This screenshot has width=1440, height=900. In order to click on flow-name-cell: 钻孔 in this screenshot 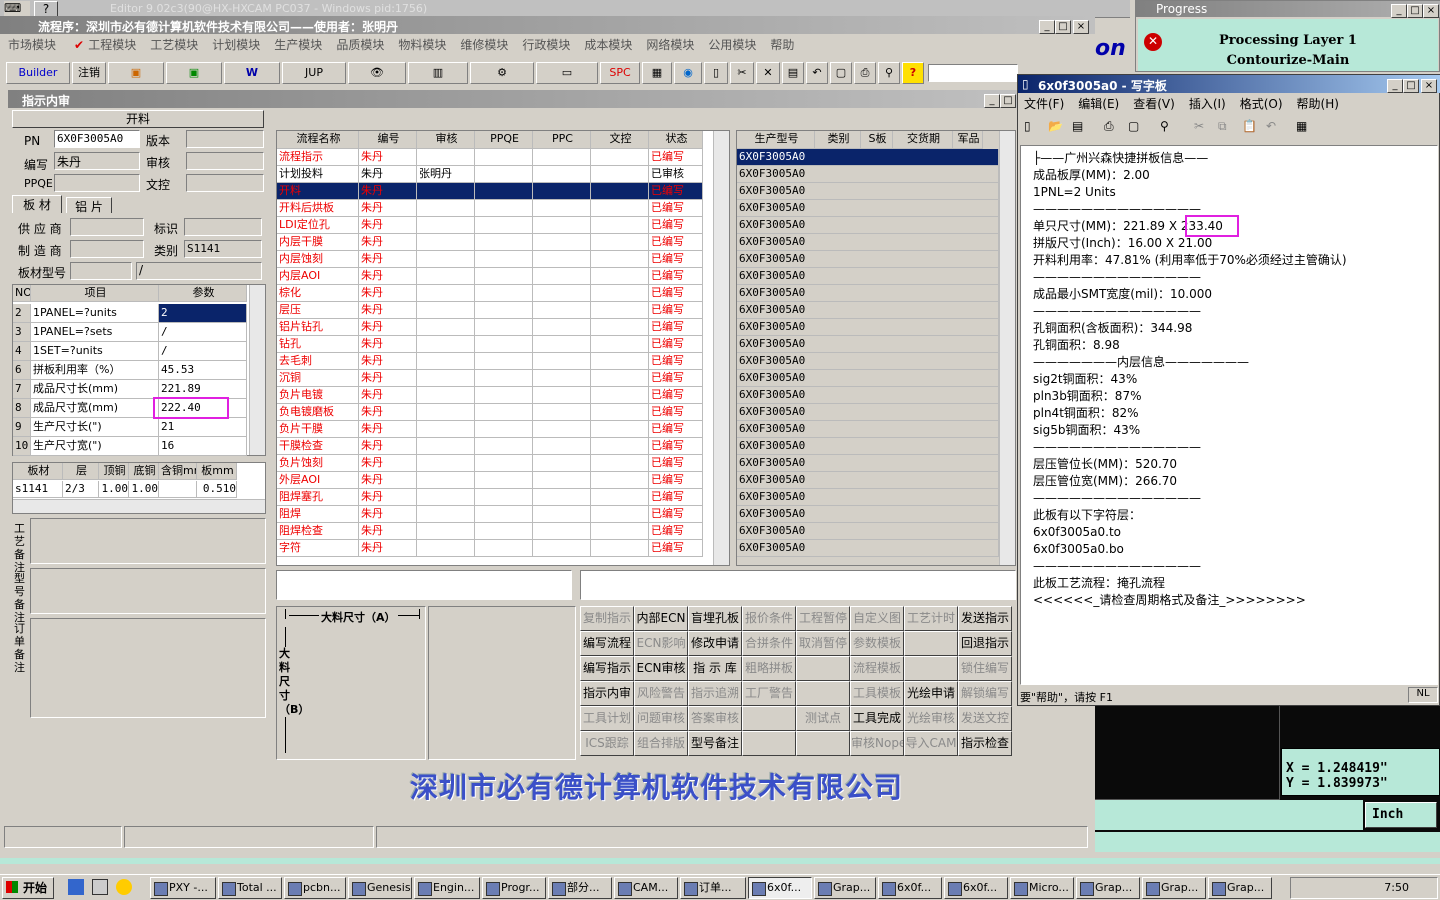, I will do `click(318, 344)`.